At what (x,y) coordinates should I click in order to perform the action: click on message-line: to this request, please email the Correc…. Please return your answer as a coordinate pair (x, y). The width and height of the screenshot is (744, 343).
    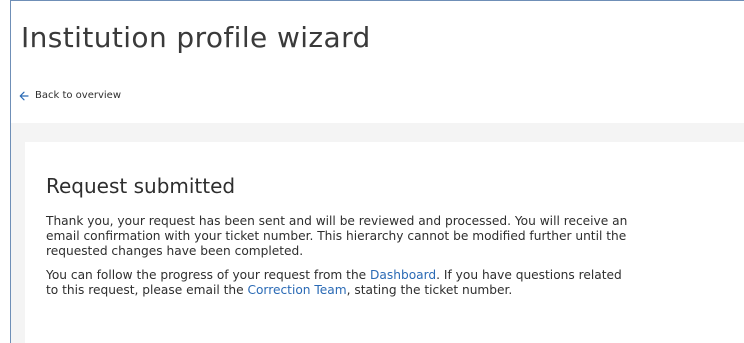
    Looking at the image, I should click on (395, 290).